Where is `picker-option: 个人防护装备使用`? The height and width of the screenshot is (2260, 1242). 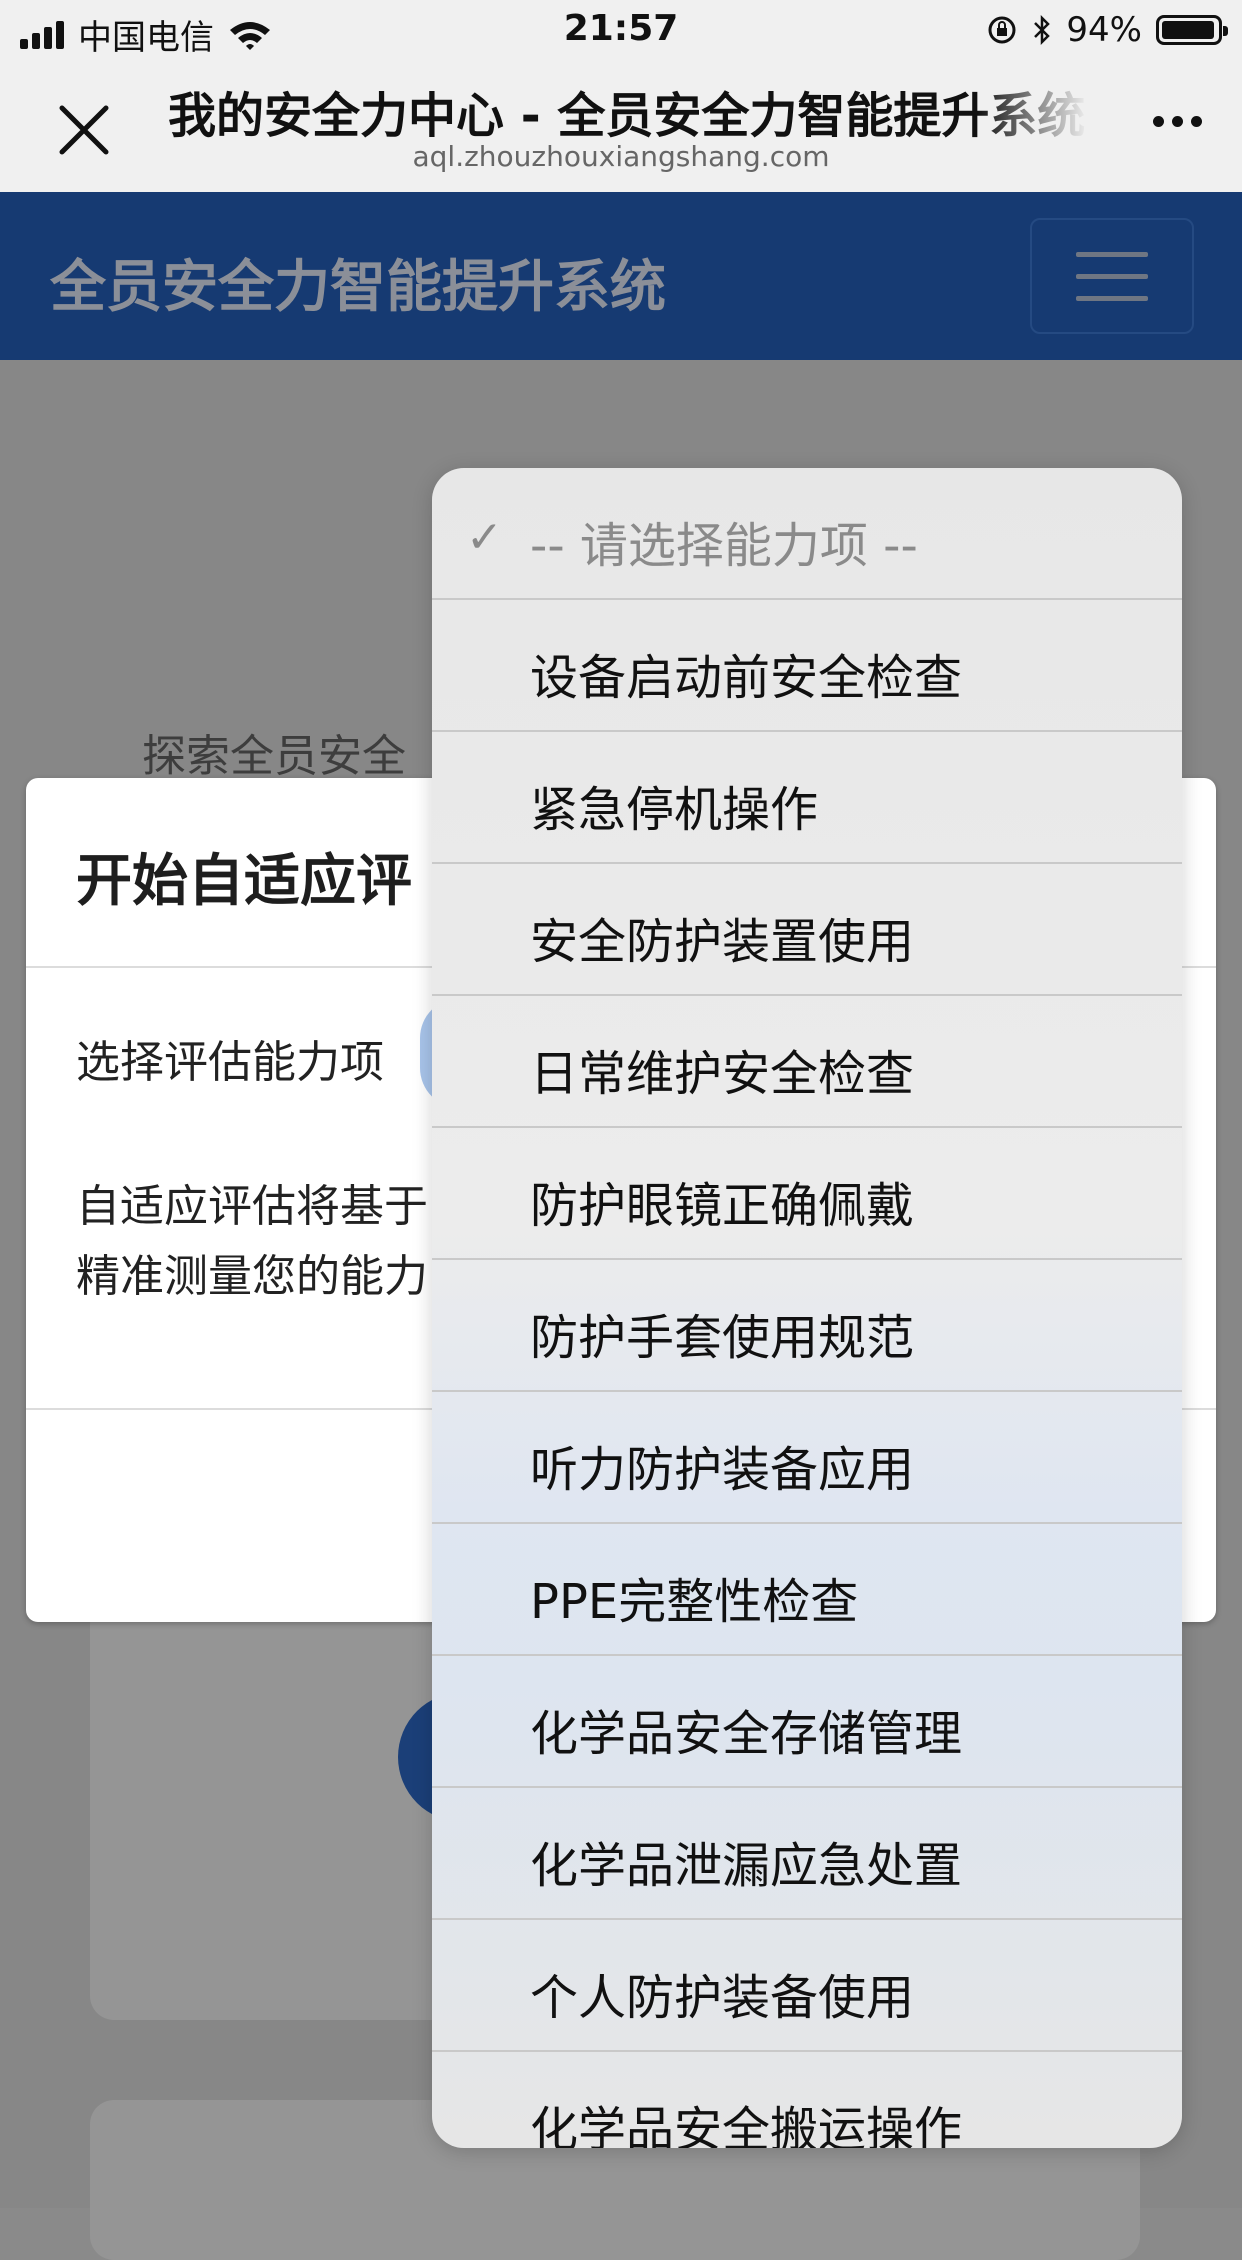 picker-option: 个人防护装备使用 is located at coordinates (807, 1986).